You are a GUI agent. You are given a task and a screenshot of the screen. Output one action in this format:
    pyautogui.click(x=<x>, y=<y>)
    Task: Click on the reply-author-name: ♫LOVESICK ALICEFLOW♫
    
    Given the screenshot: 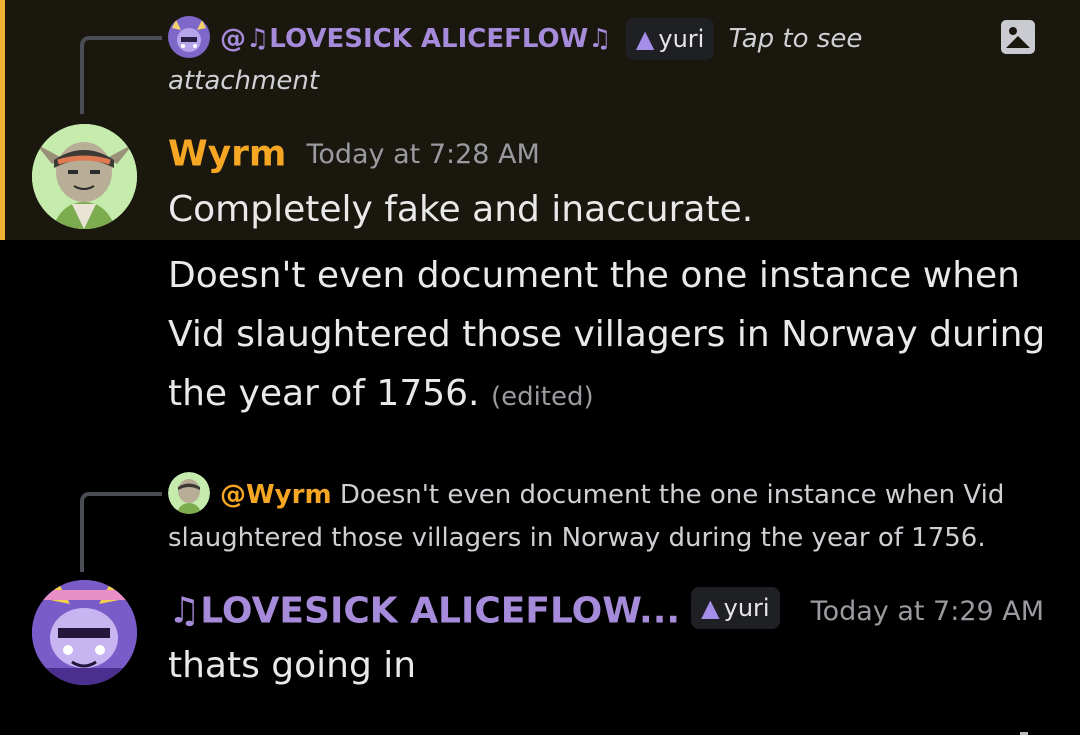 What is the action you would take?
    pyautogui.click(x=429, y=39)
    